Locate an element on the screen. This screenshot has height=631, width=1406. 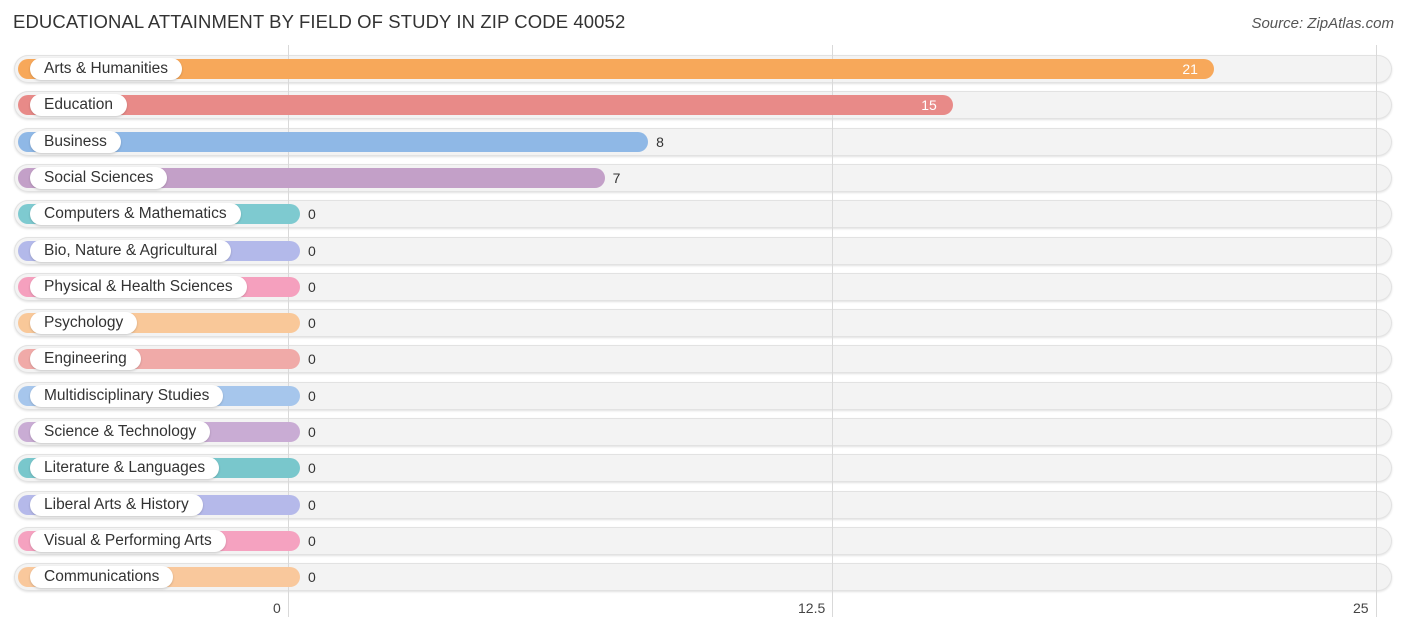
category-label: Literature & Languages is located at coordinates (125, 468).